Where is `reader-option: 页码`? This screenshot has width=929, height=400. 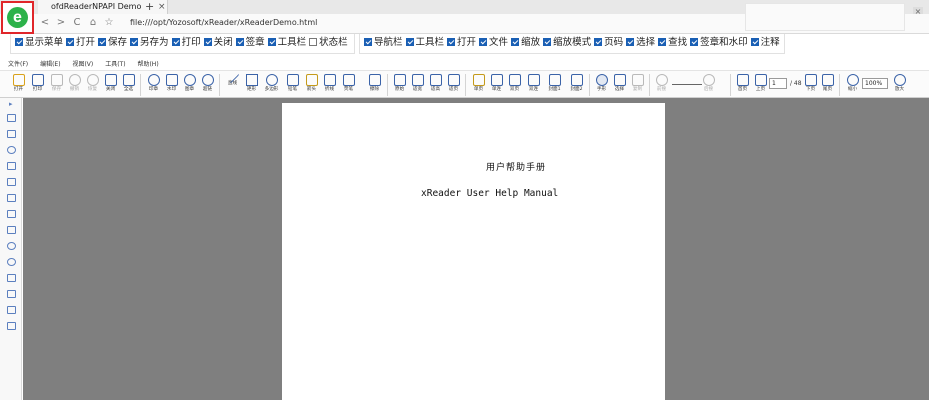
reader-option: 页码 is located at coordinates (608, 43).